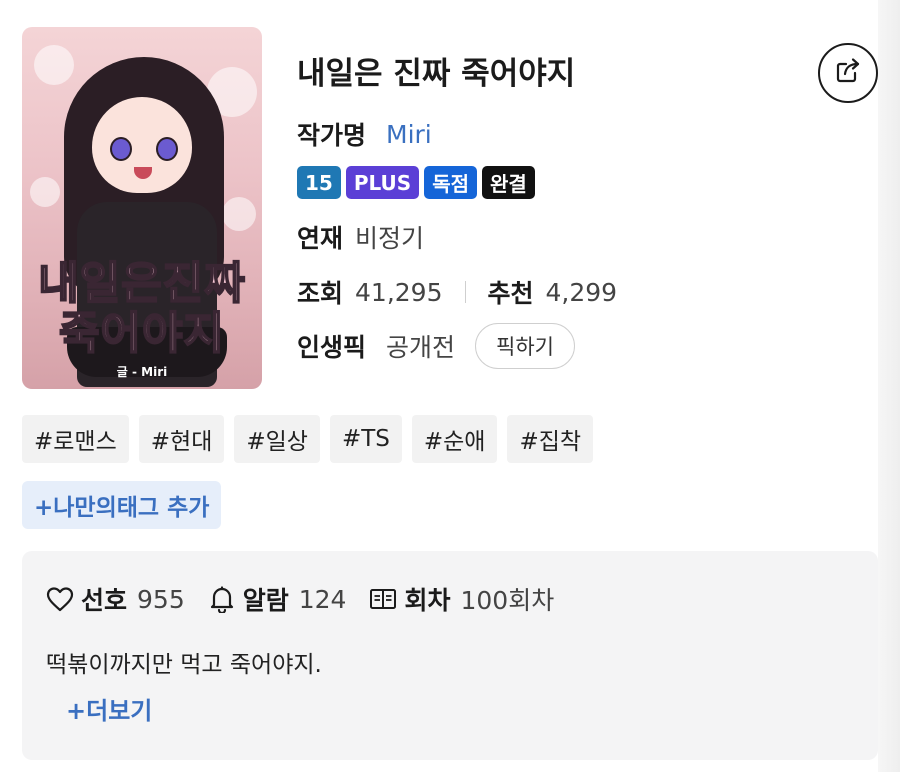 The height and width of the screenshot is (772, 900). What do you see at coordinates (332, 135) in the screenshot?
I see `author-label: 작가명` at bounding box center [332, 135].